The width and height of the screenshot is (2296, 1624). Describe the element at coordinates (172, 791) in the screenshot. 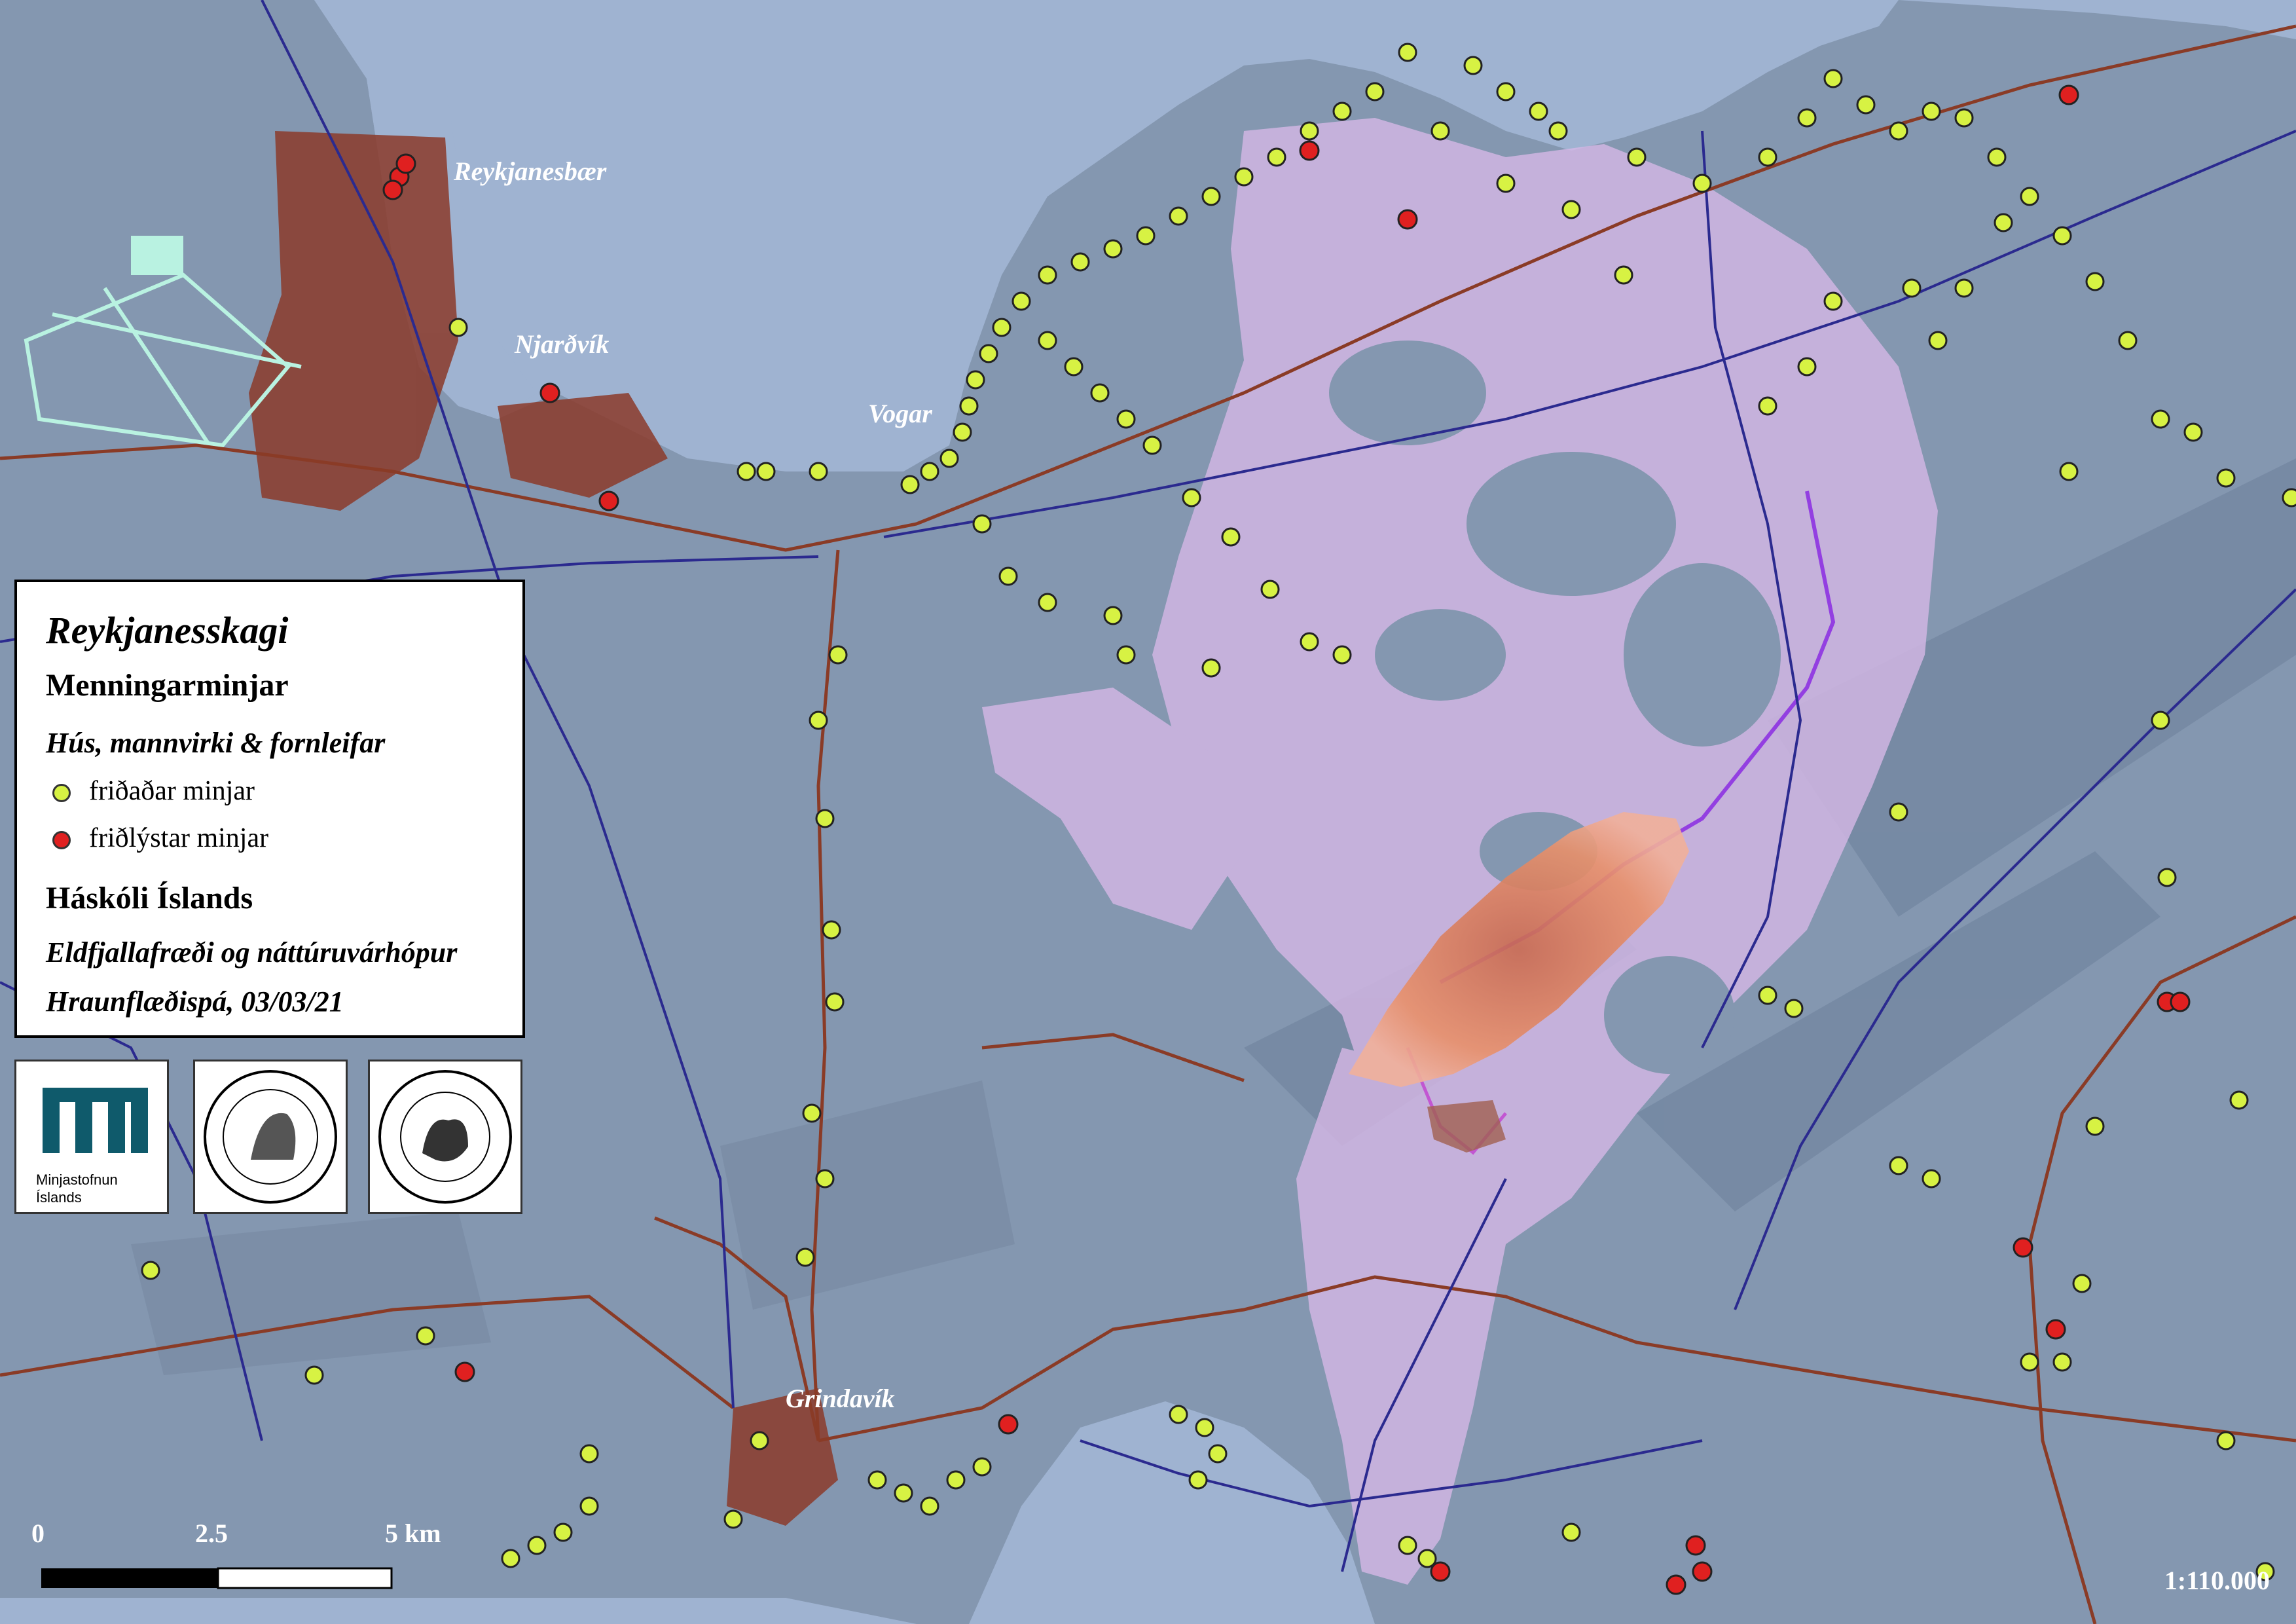

I see `legend-item-label: friðaðar minjar` at that location.